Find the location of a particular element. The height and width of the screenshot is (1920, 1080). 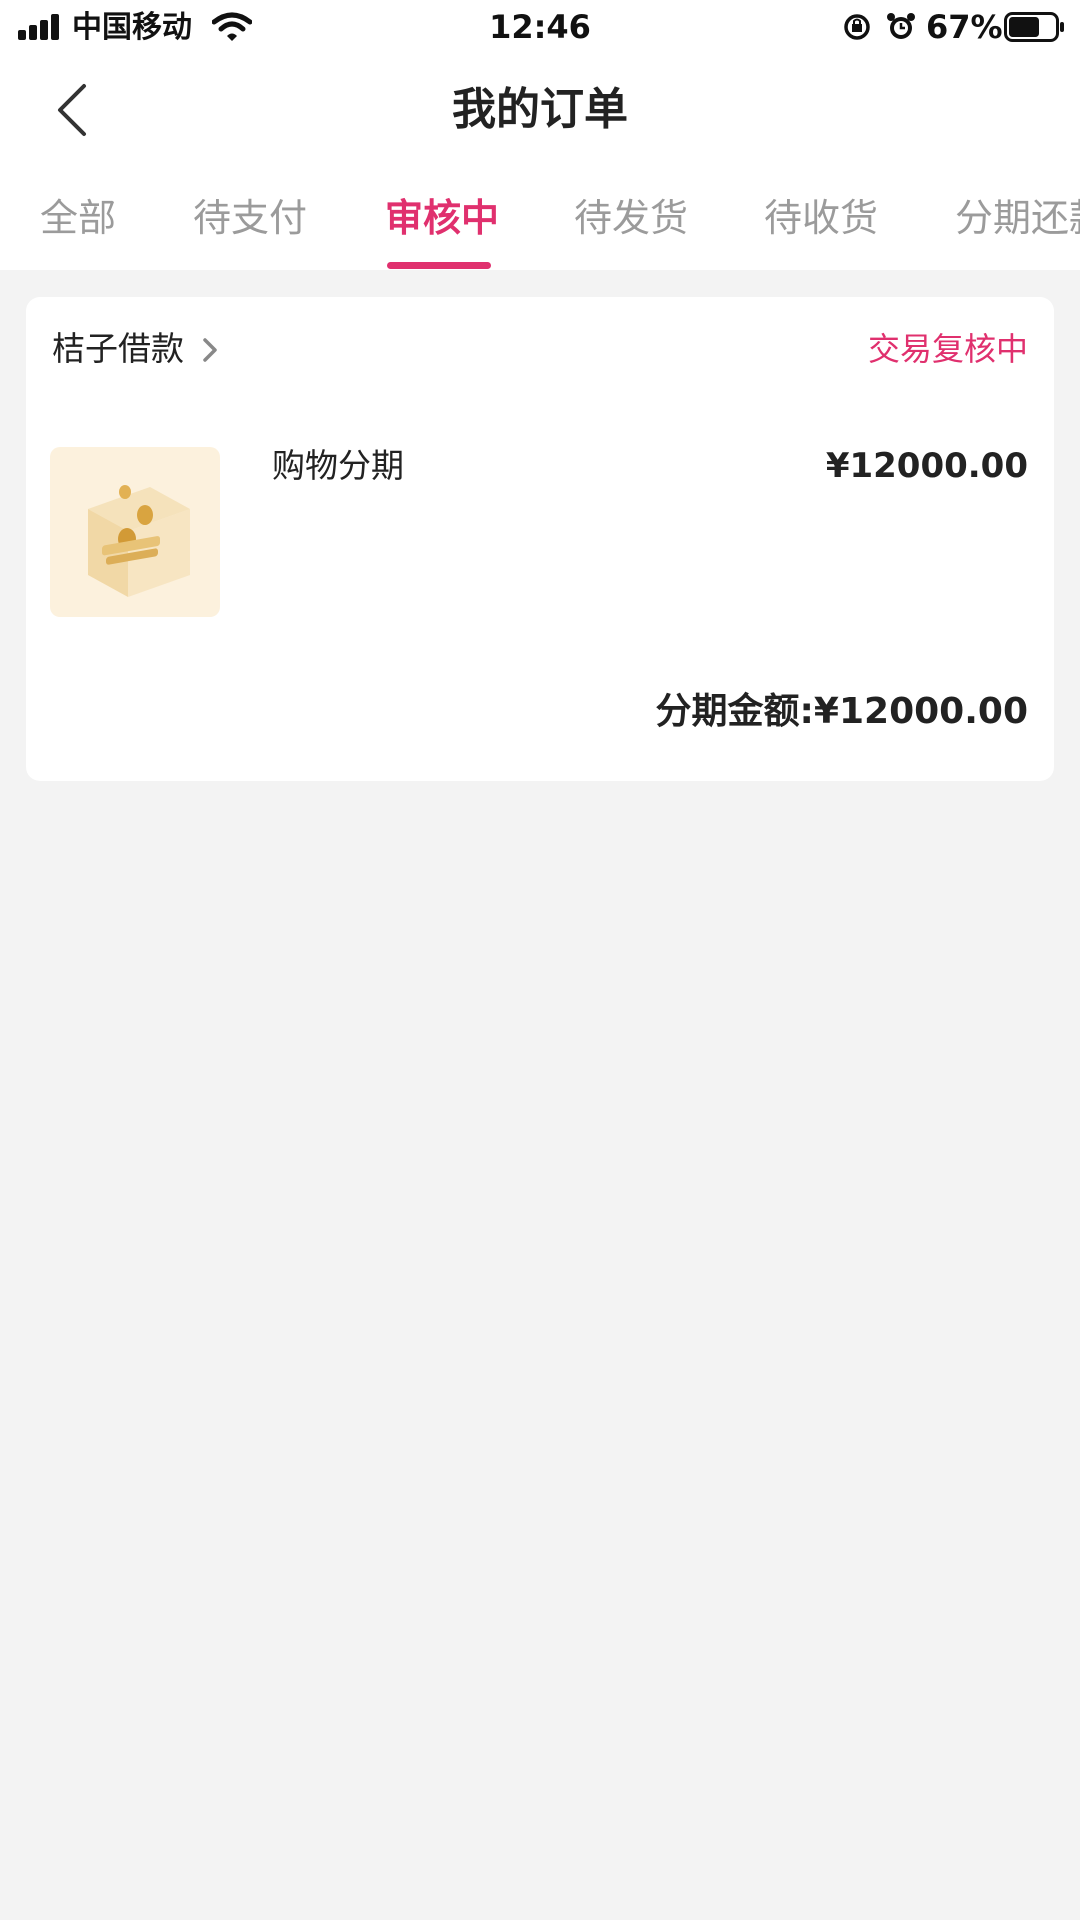

tab-under-review: 审核中 is located at coordinates (442, 218).